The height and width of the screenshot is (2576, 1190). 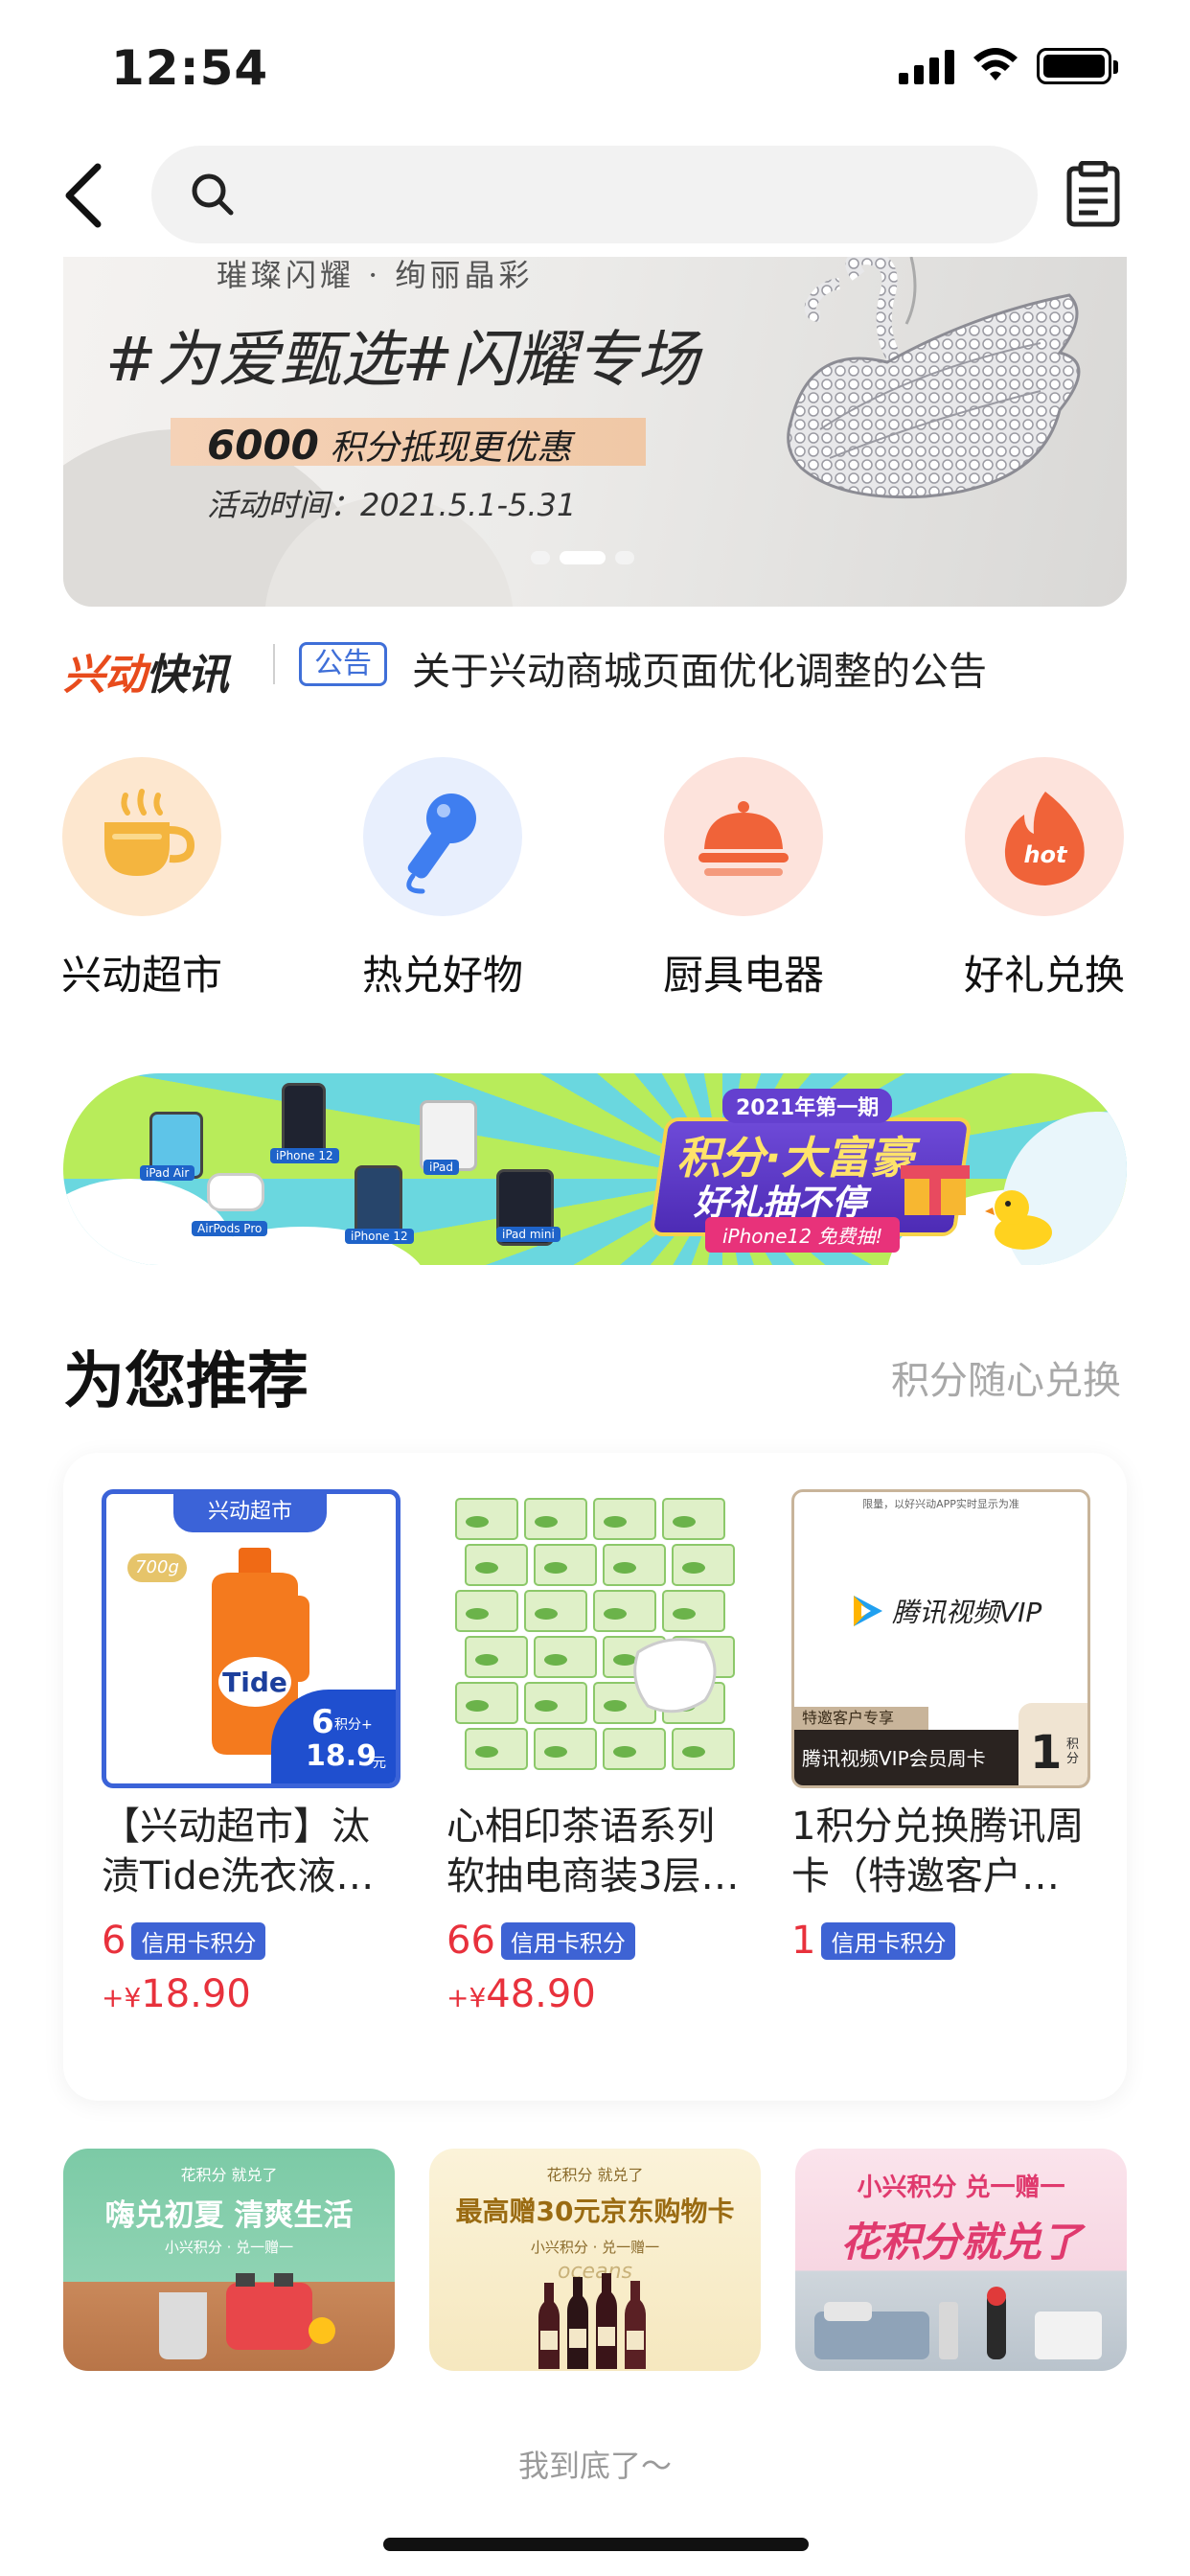 I want to click on play-logo-icon, so click(x=868, y=1611).